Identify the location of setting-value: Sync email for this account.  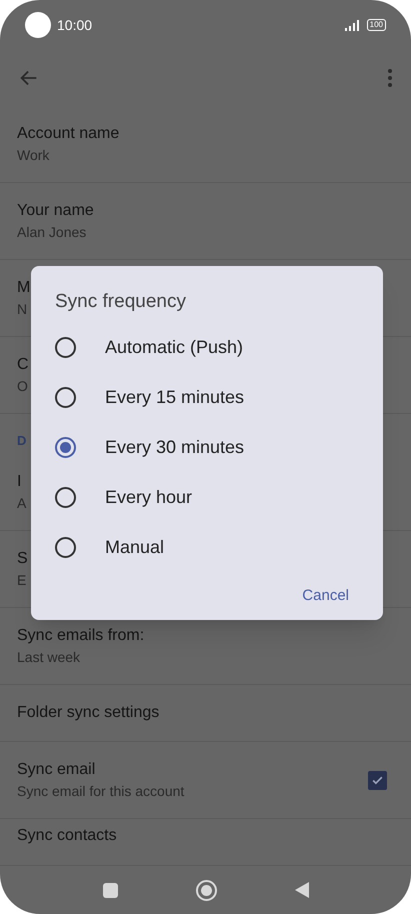
(100, 791).